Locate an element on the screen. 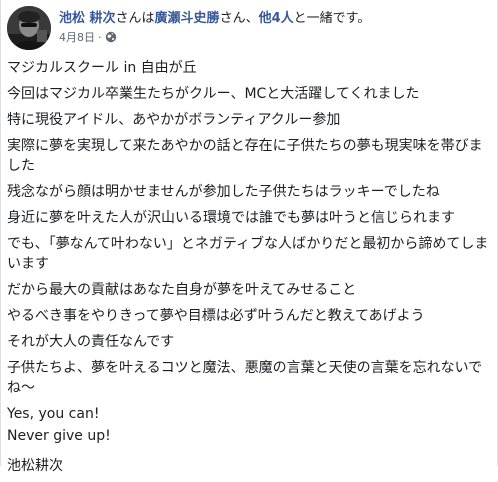 The height and width of the screenshot is (482, 498). tagged-person-link: 廣瀬斗史勝 is located at coordinates (187, 18).